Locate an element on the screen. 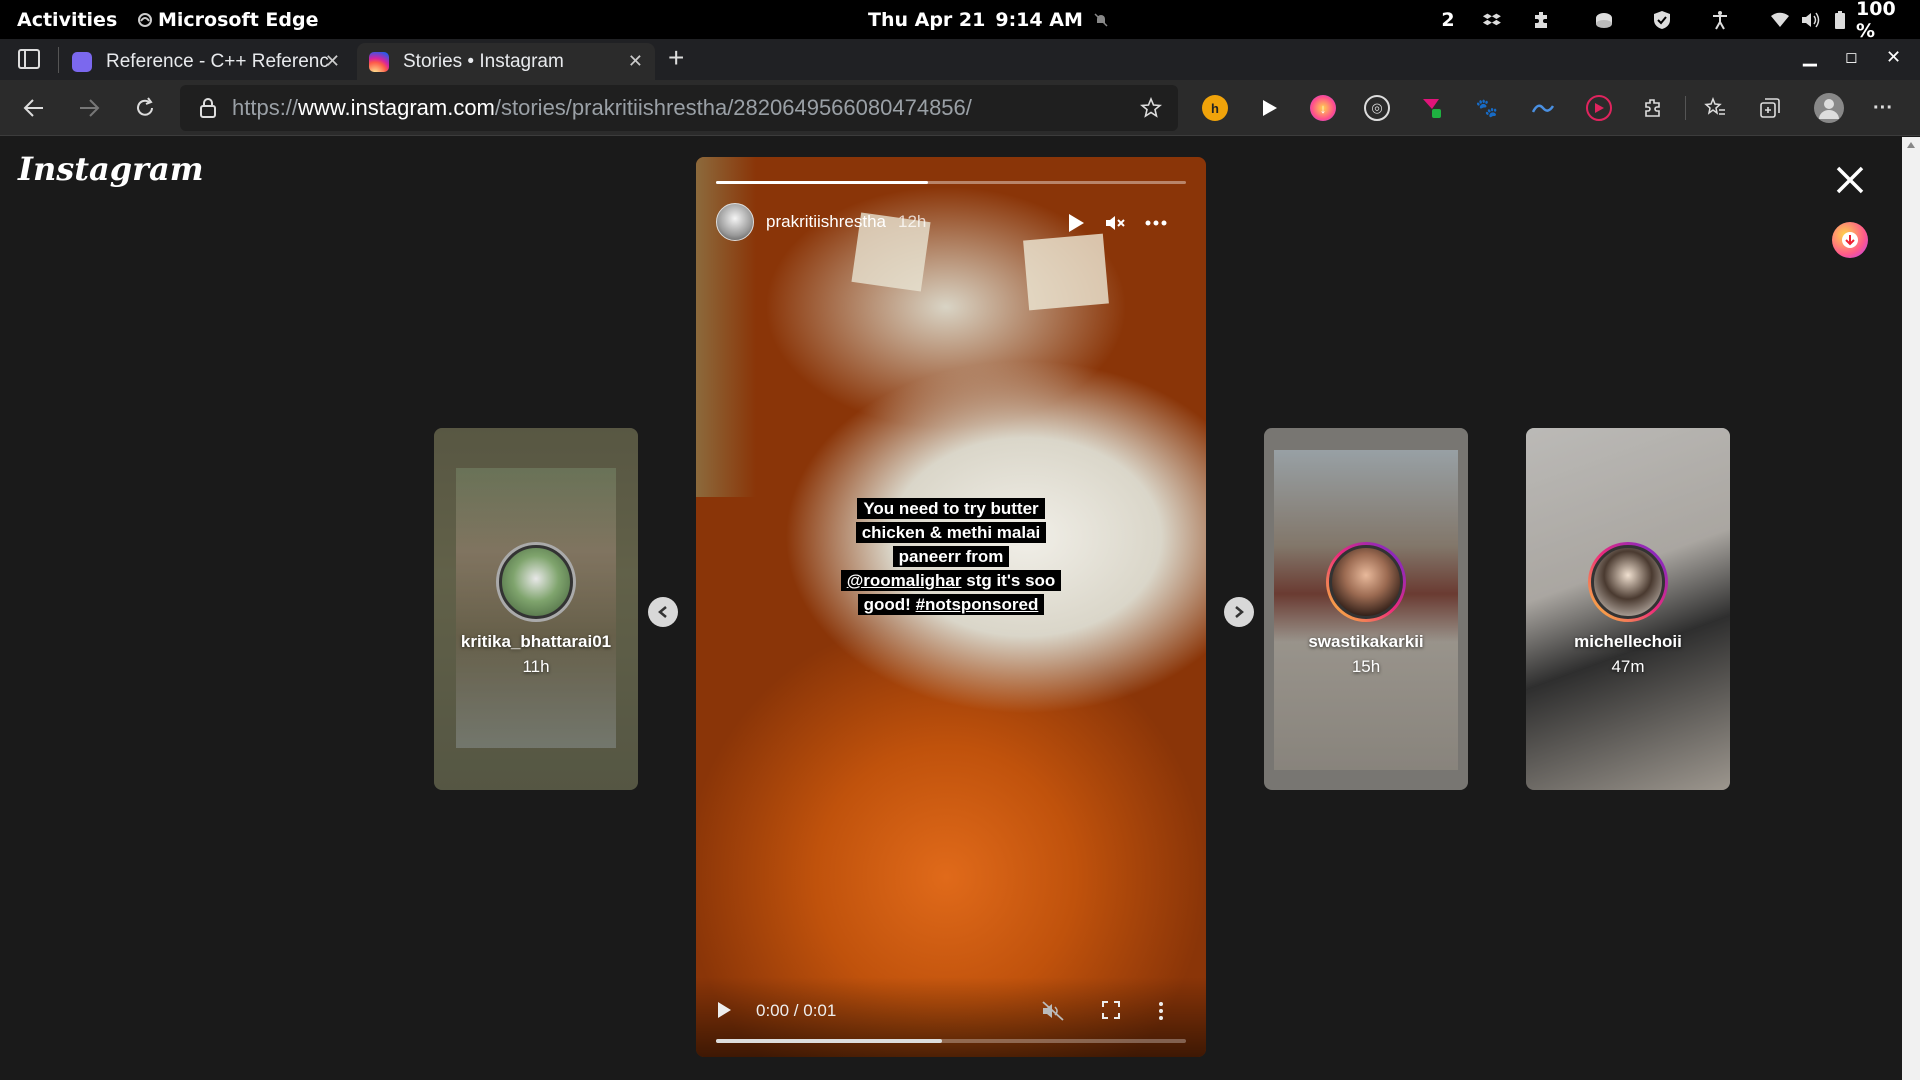  record-extension-icon is located at coordinates (1599, 108).